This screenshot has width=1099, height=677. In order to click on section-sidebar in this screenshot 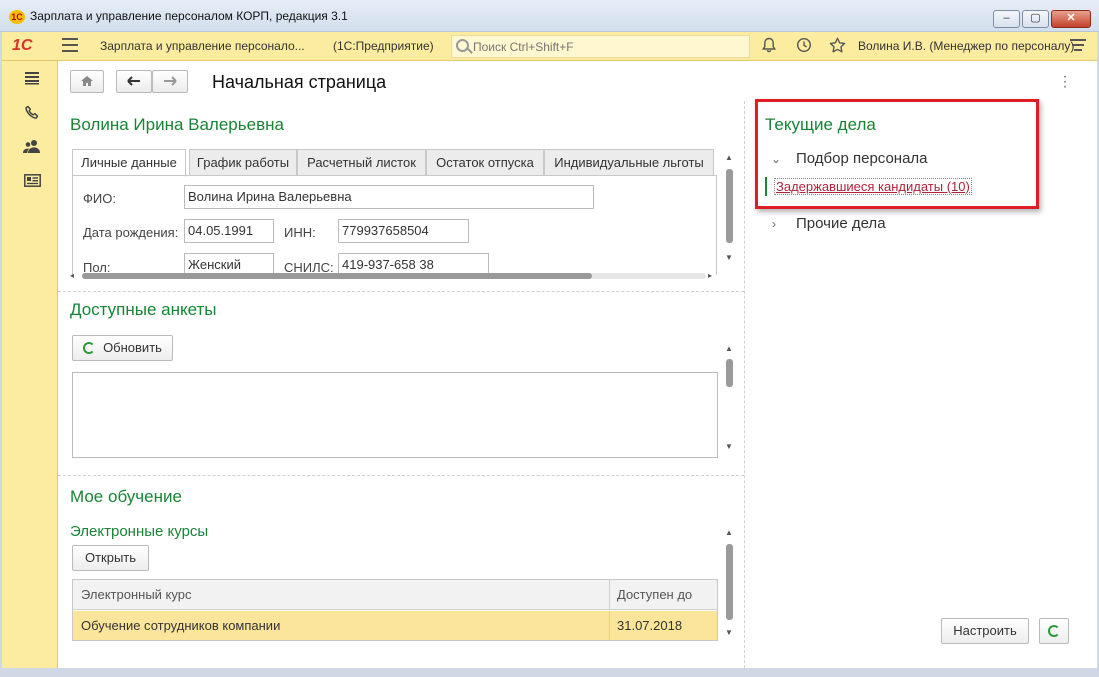, I will do `click(30, 364)`.